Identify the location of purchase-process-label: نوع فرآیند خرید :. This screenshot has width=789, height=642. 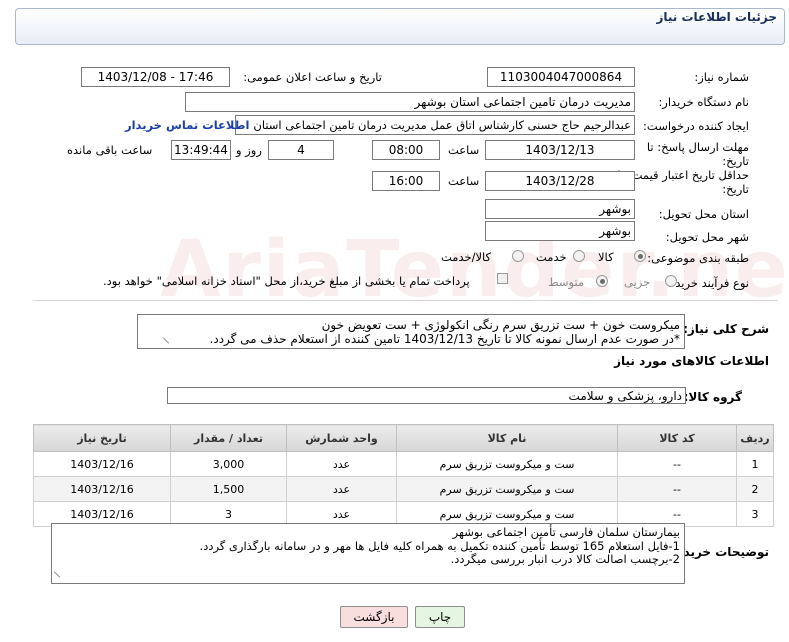
(708, 283).